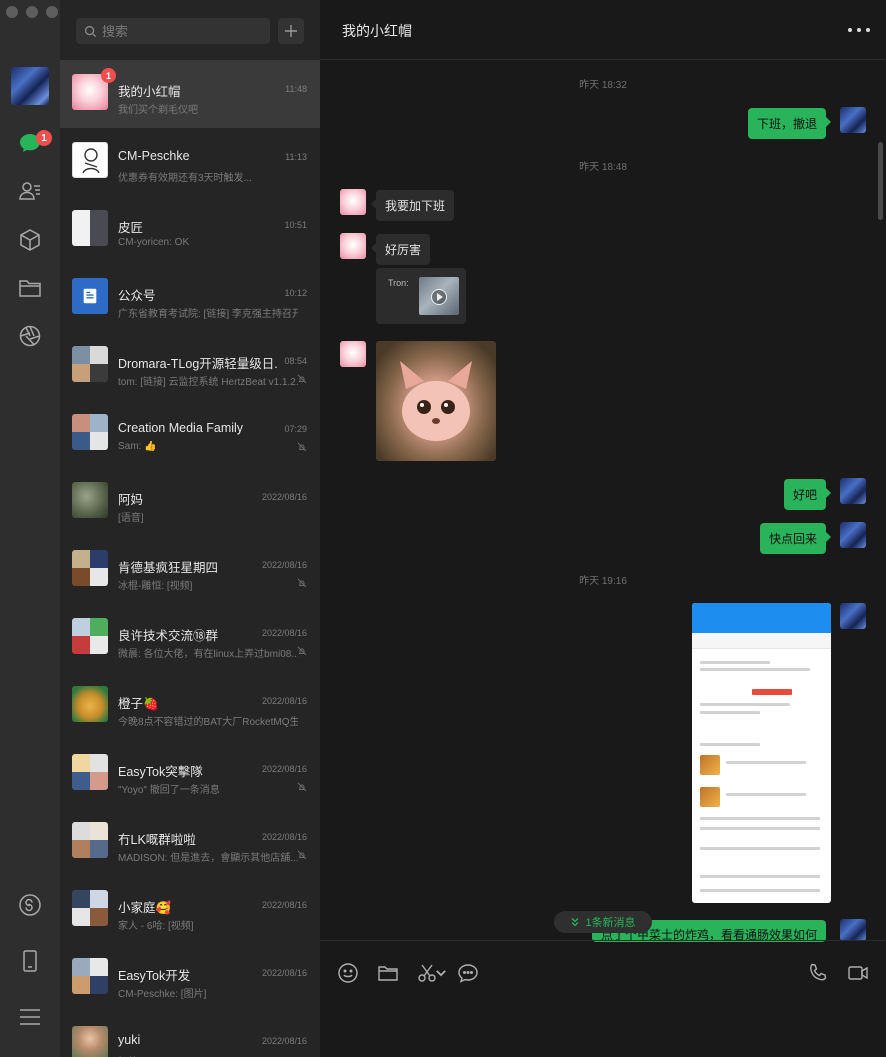 This screenshot has width=886, height=1057. I want to click on conversation-item: EasyTok突擊隊 2022/08/16 "Yoyo" 撤回了一条消息, so click(190, 774).